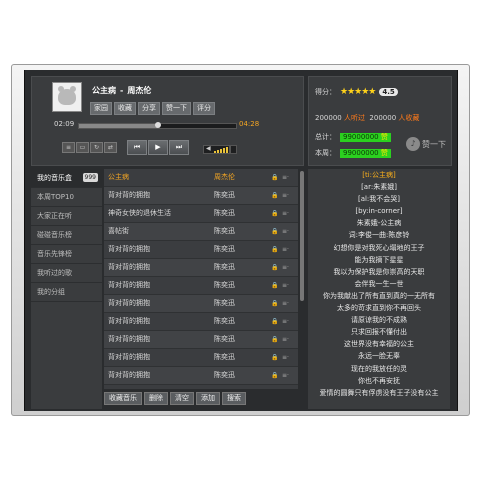 Image resolution: width=480 pixels, height=480 pixels. What do you see at coordinates (66, 197) in the screenshot?
I see `sidebar-item-weekly-top10: 本周TOP10` at bounding box center [66, 197].